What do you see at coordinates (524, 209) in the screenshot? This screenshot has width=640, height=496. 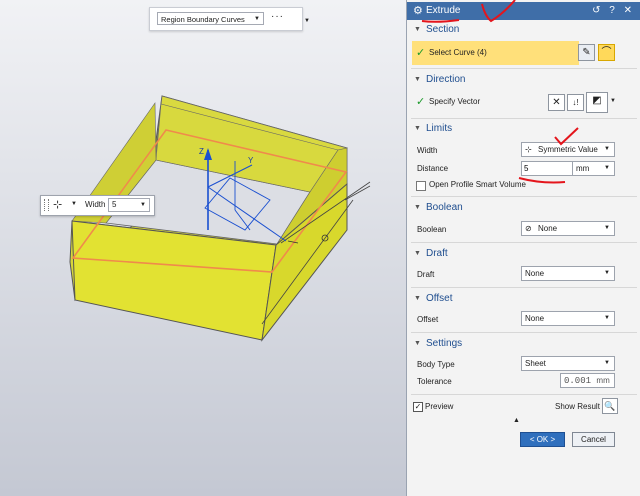 I see `section-header-boolean: ▼ Boolean` at bounding box center [524, 209].